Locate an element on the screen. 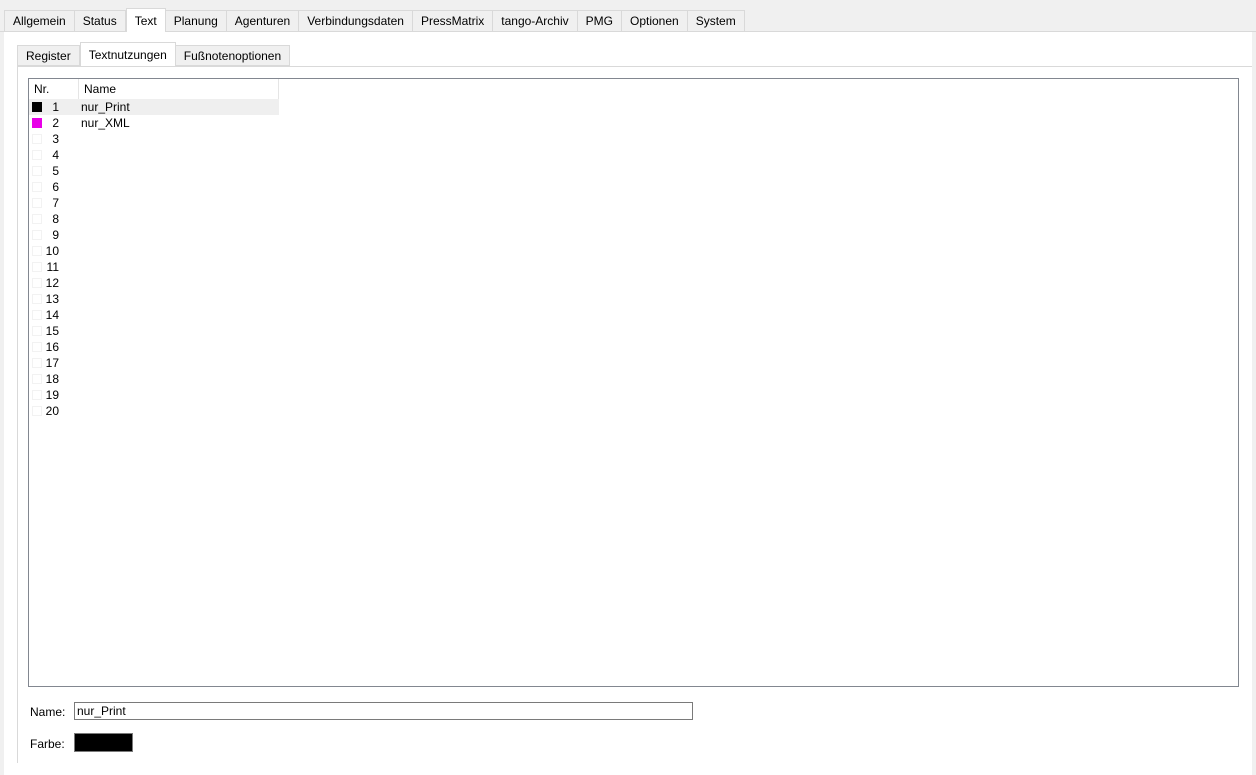  tab-label: Text is located at coordinates (145, 20).